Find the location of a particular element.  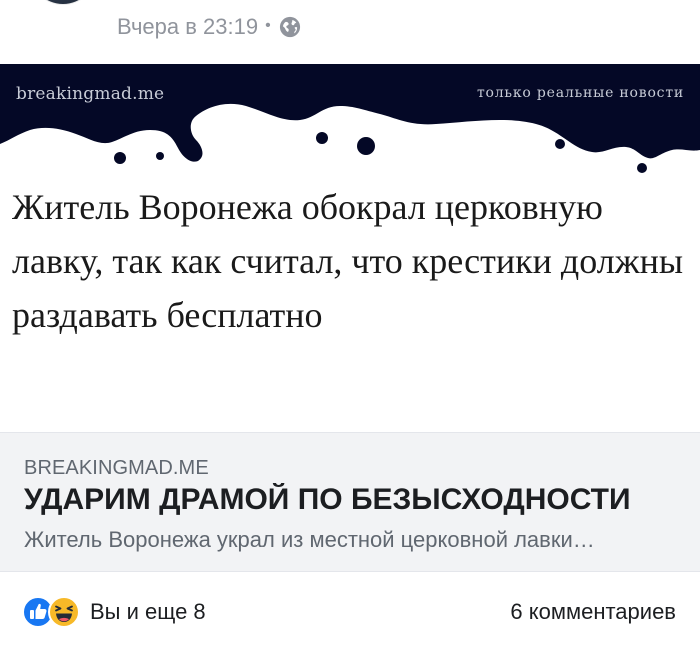

site-wordmark: breakingmad.me is located at coordinates (90, 94).